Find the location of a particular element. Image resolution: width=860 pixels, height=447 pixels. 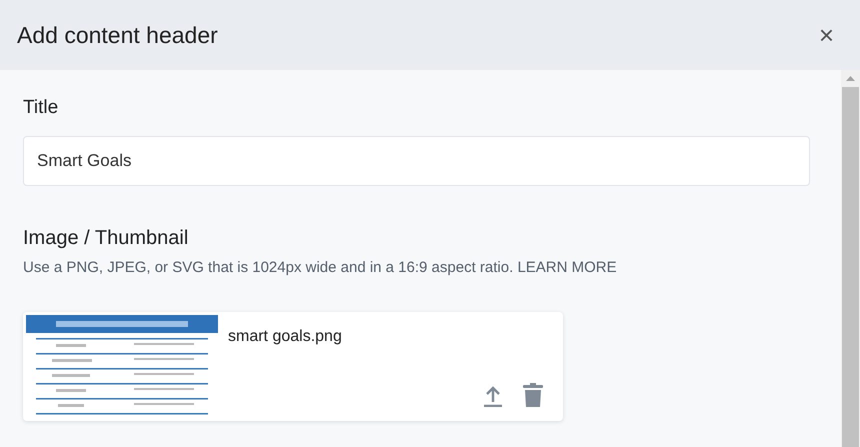

file-name: smart goals.png is located at coordinates (285, 337).